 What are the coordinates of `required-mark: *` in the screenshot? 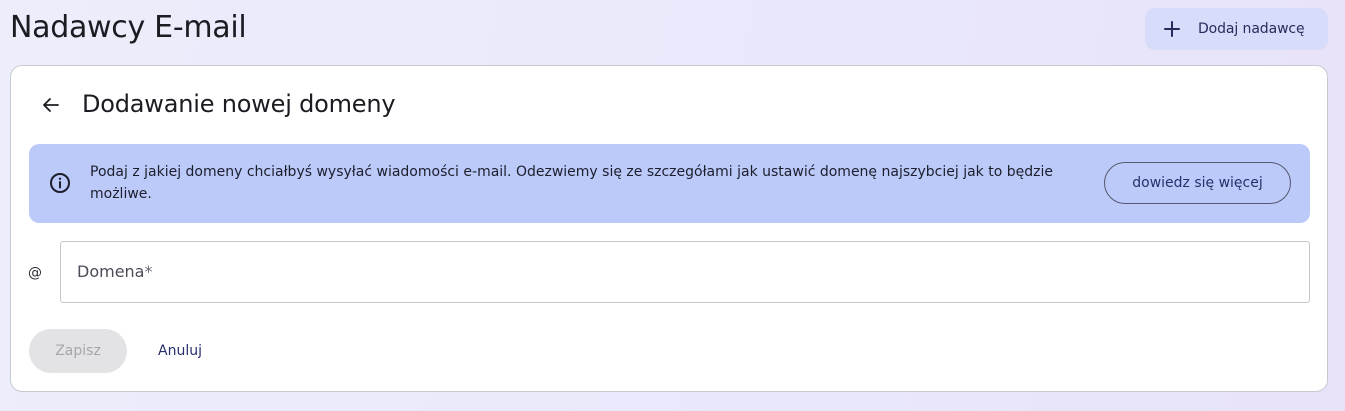 It's located at (148, 271).